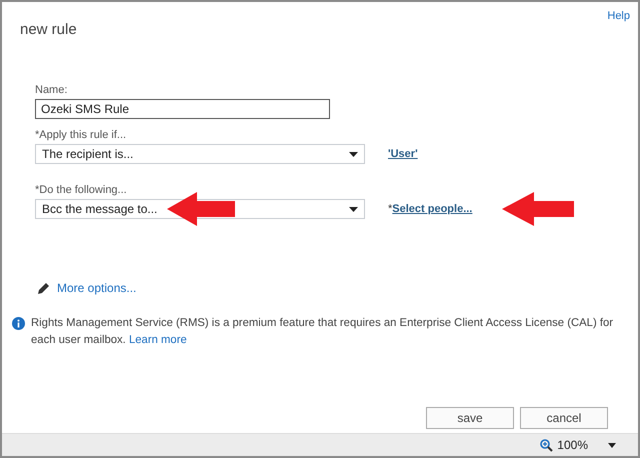 This screenshot has width=640, height=458. What do you see at coordinates (470, 418) in the screenshot?
I see `save-button: save` at bounding box center [470, 418].